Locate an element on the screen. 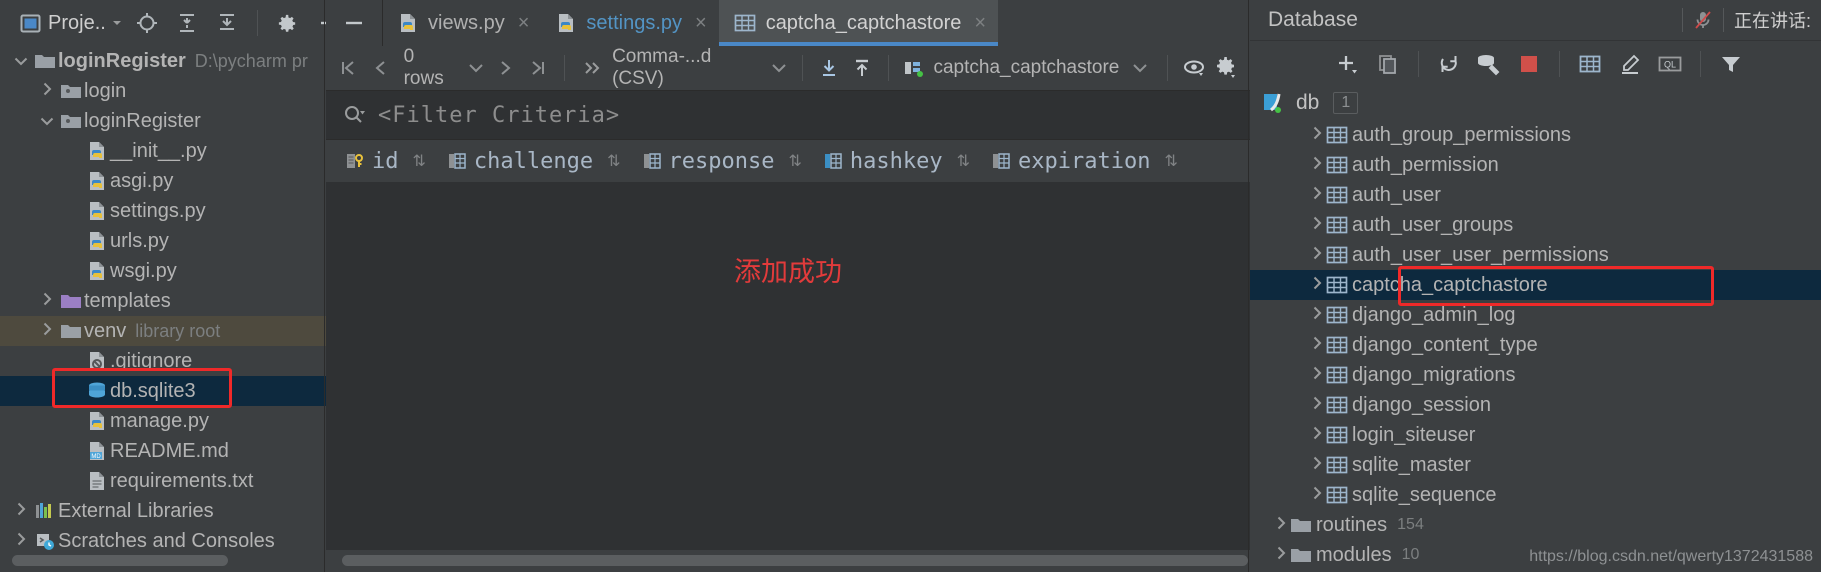 The height and width of the screenshot is (572, 1821). db-tools-button is located at coordinates (1489, 64).